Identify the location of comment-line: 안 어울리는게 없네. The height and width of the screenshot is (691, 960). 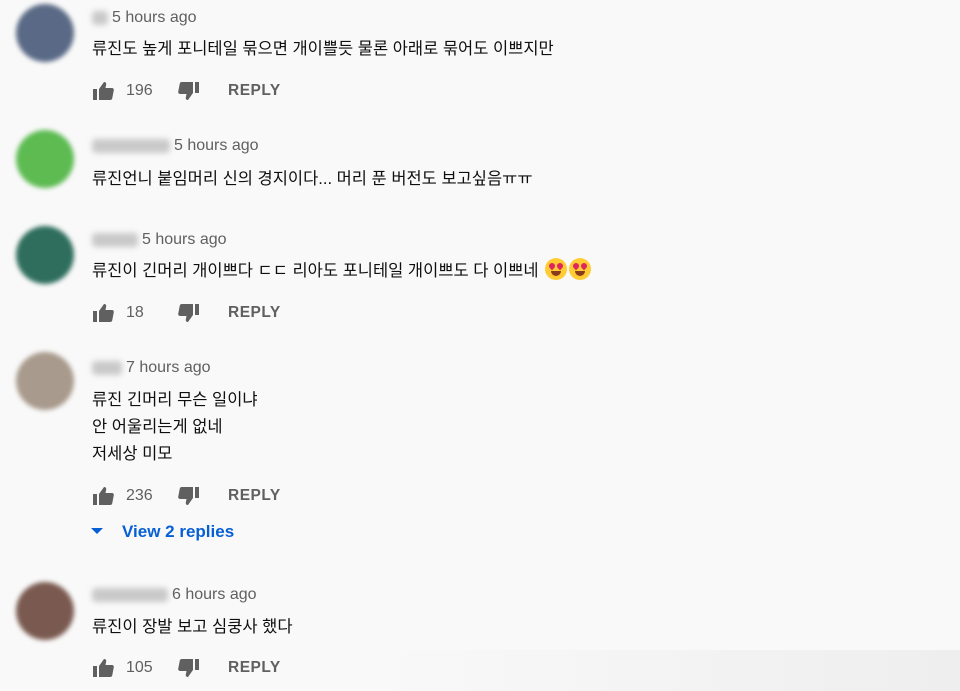
(157, 427).